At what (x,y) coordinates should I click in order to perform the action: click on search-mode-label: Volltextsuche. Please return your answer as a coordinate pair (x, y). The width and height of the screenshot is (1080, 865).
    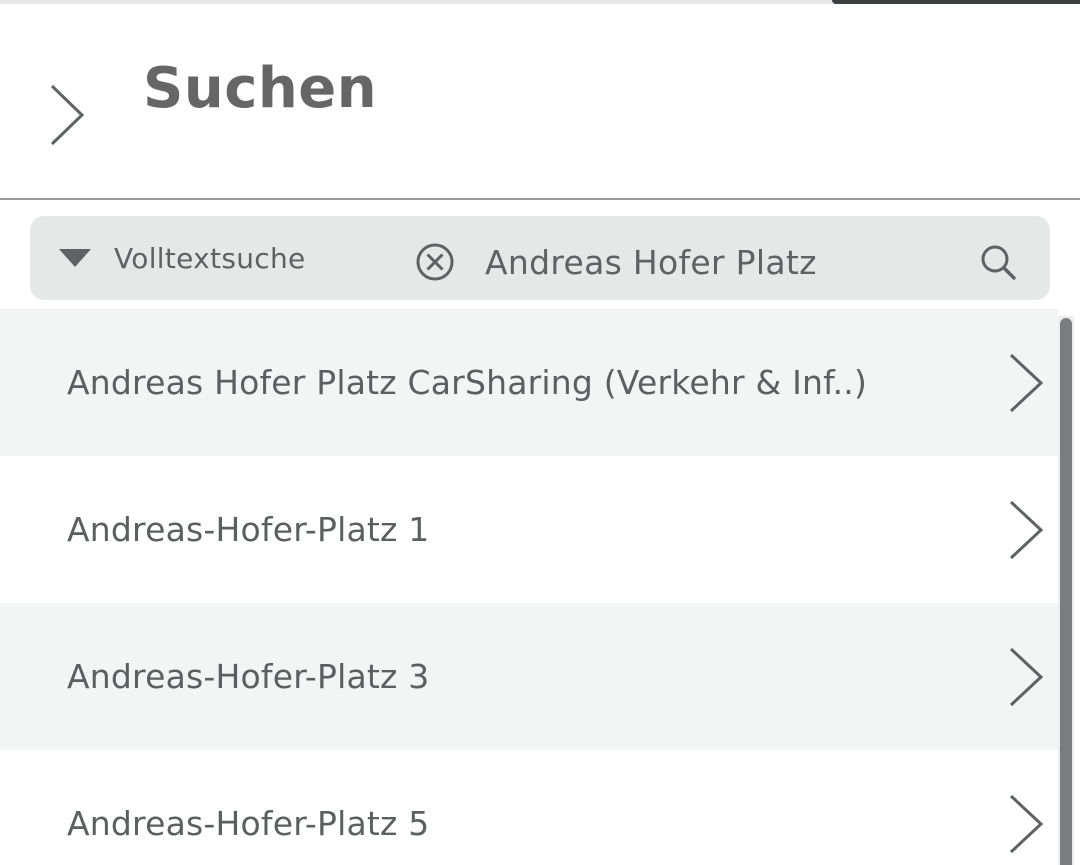
    Looking at the image, I should click on (210, 258).